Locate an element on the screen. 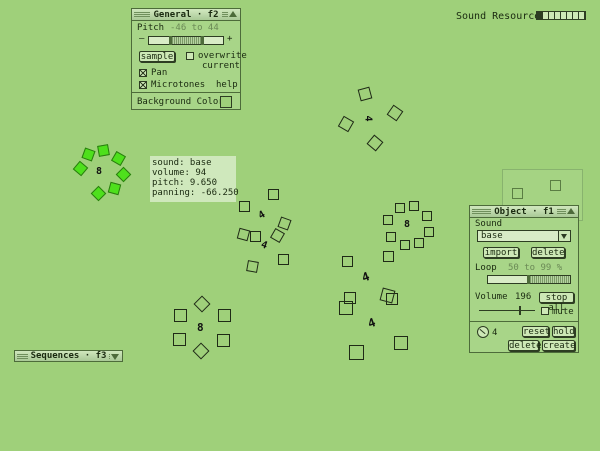 The image size is (600, 451). sound-select: base is located at coordinates (524, 236).